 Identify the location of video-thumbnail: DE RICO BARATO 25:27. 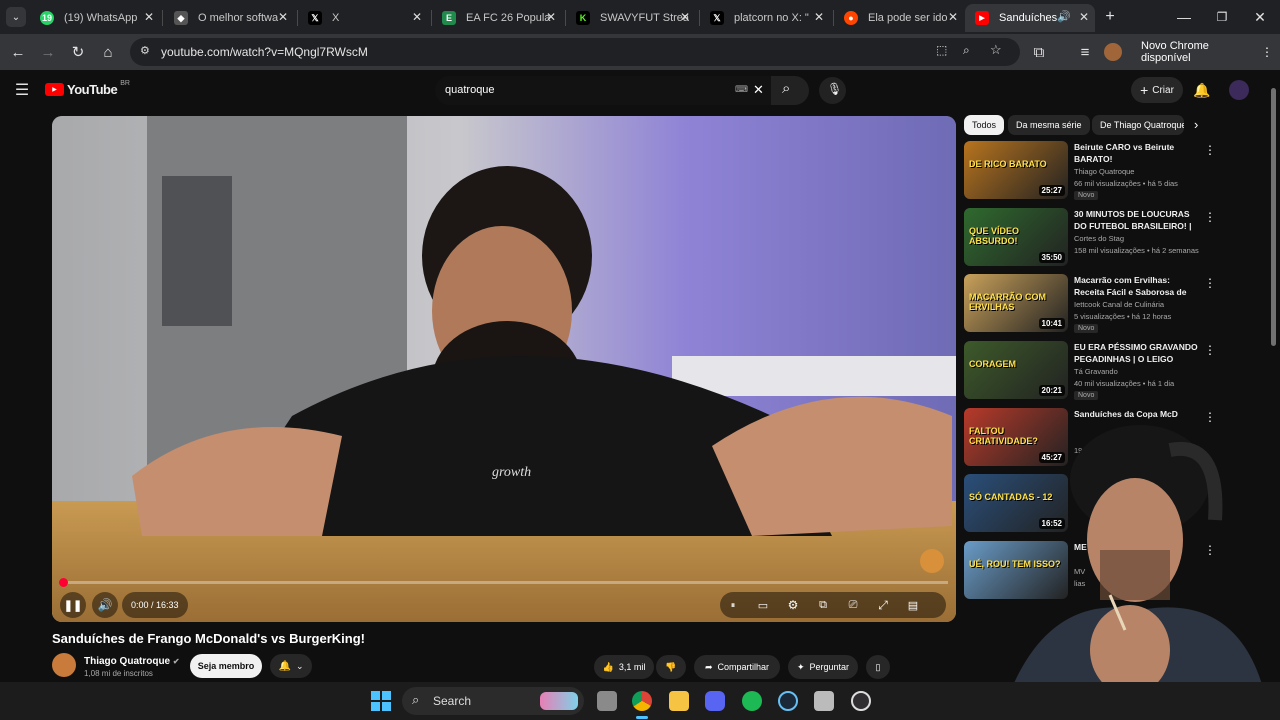
(1016, 170).